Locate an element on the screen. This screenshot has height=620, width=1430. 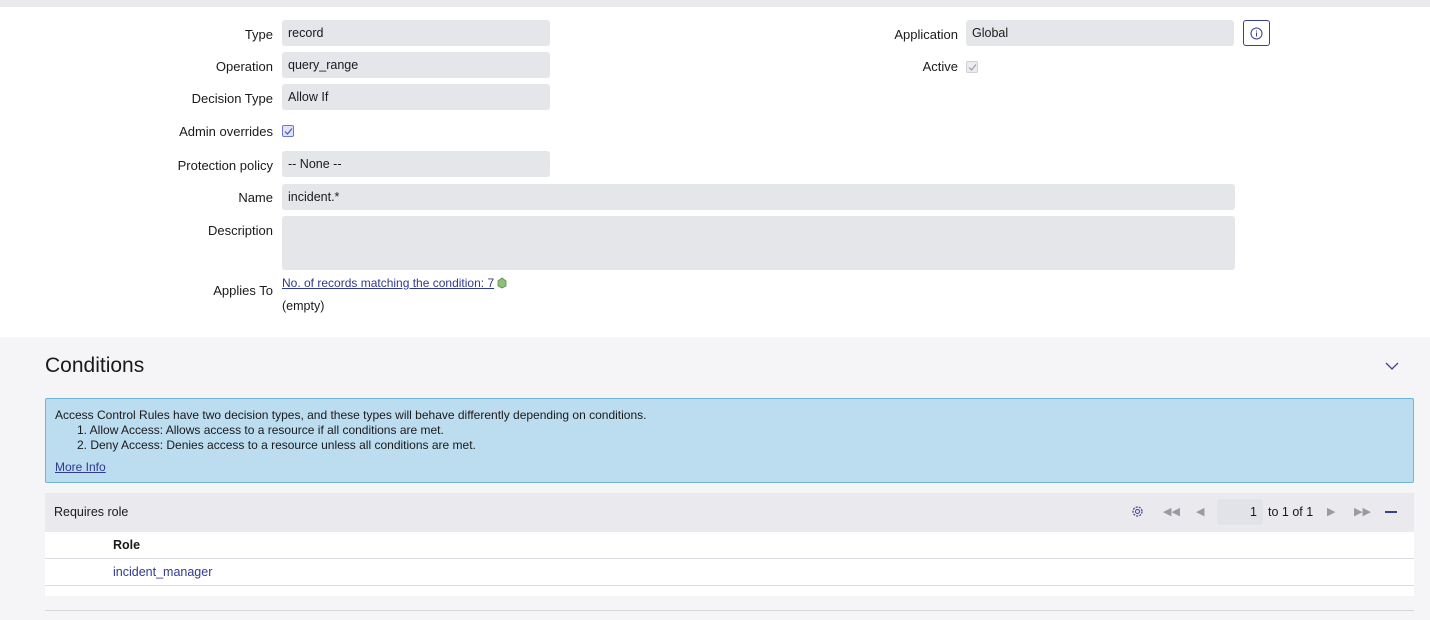
chevron-down-icon is located at coordinates (1392, 366).